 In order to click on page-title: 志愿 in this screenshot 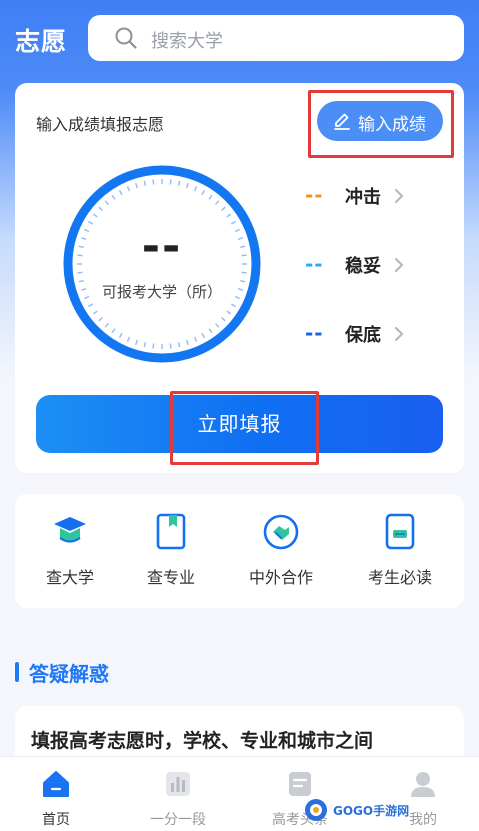, I will do `click(41, 41)`.